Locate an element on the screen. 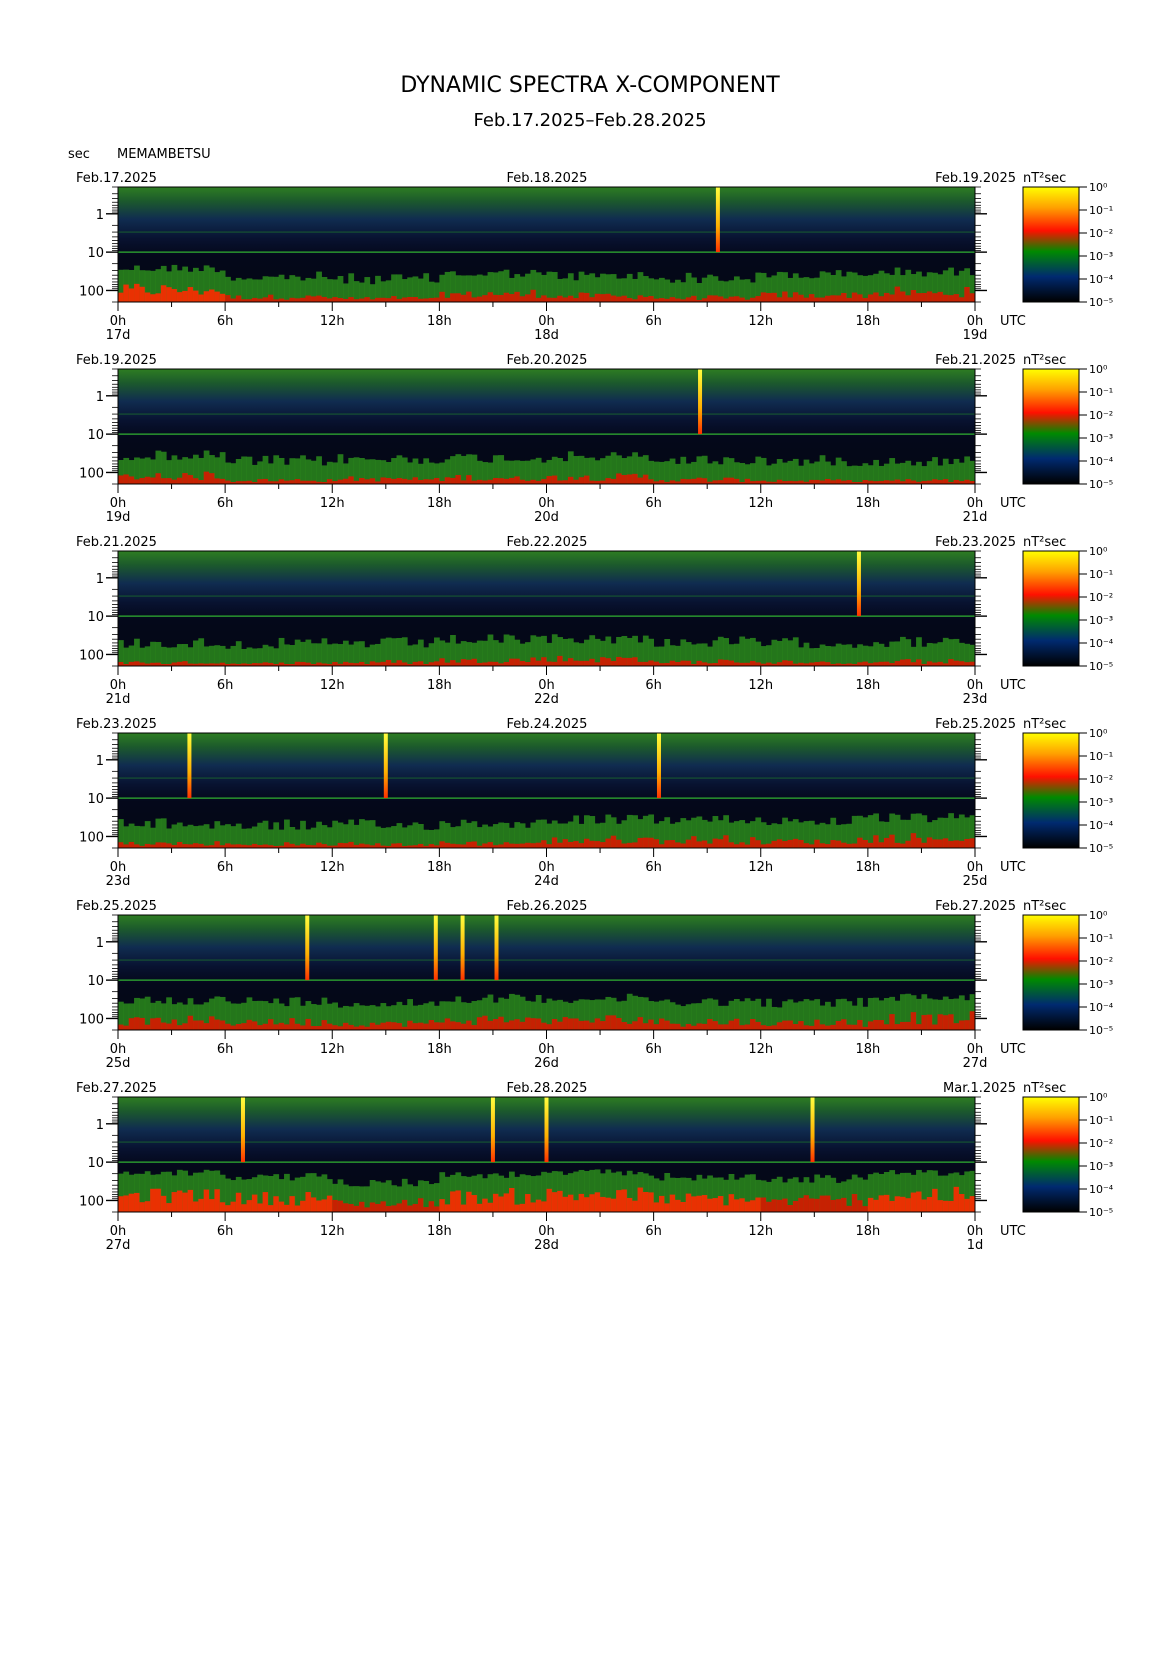 This screenshot has height=1679, width=1165. colorbar-tick-label: 10⁻⁵ is located at coordinates (1101, 302).